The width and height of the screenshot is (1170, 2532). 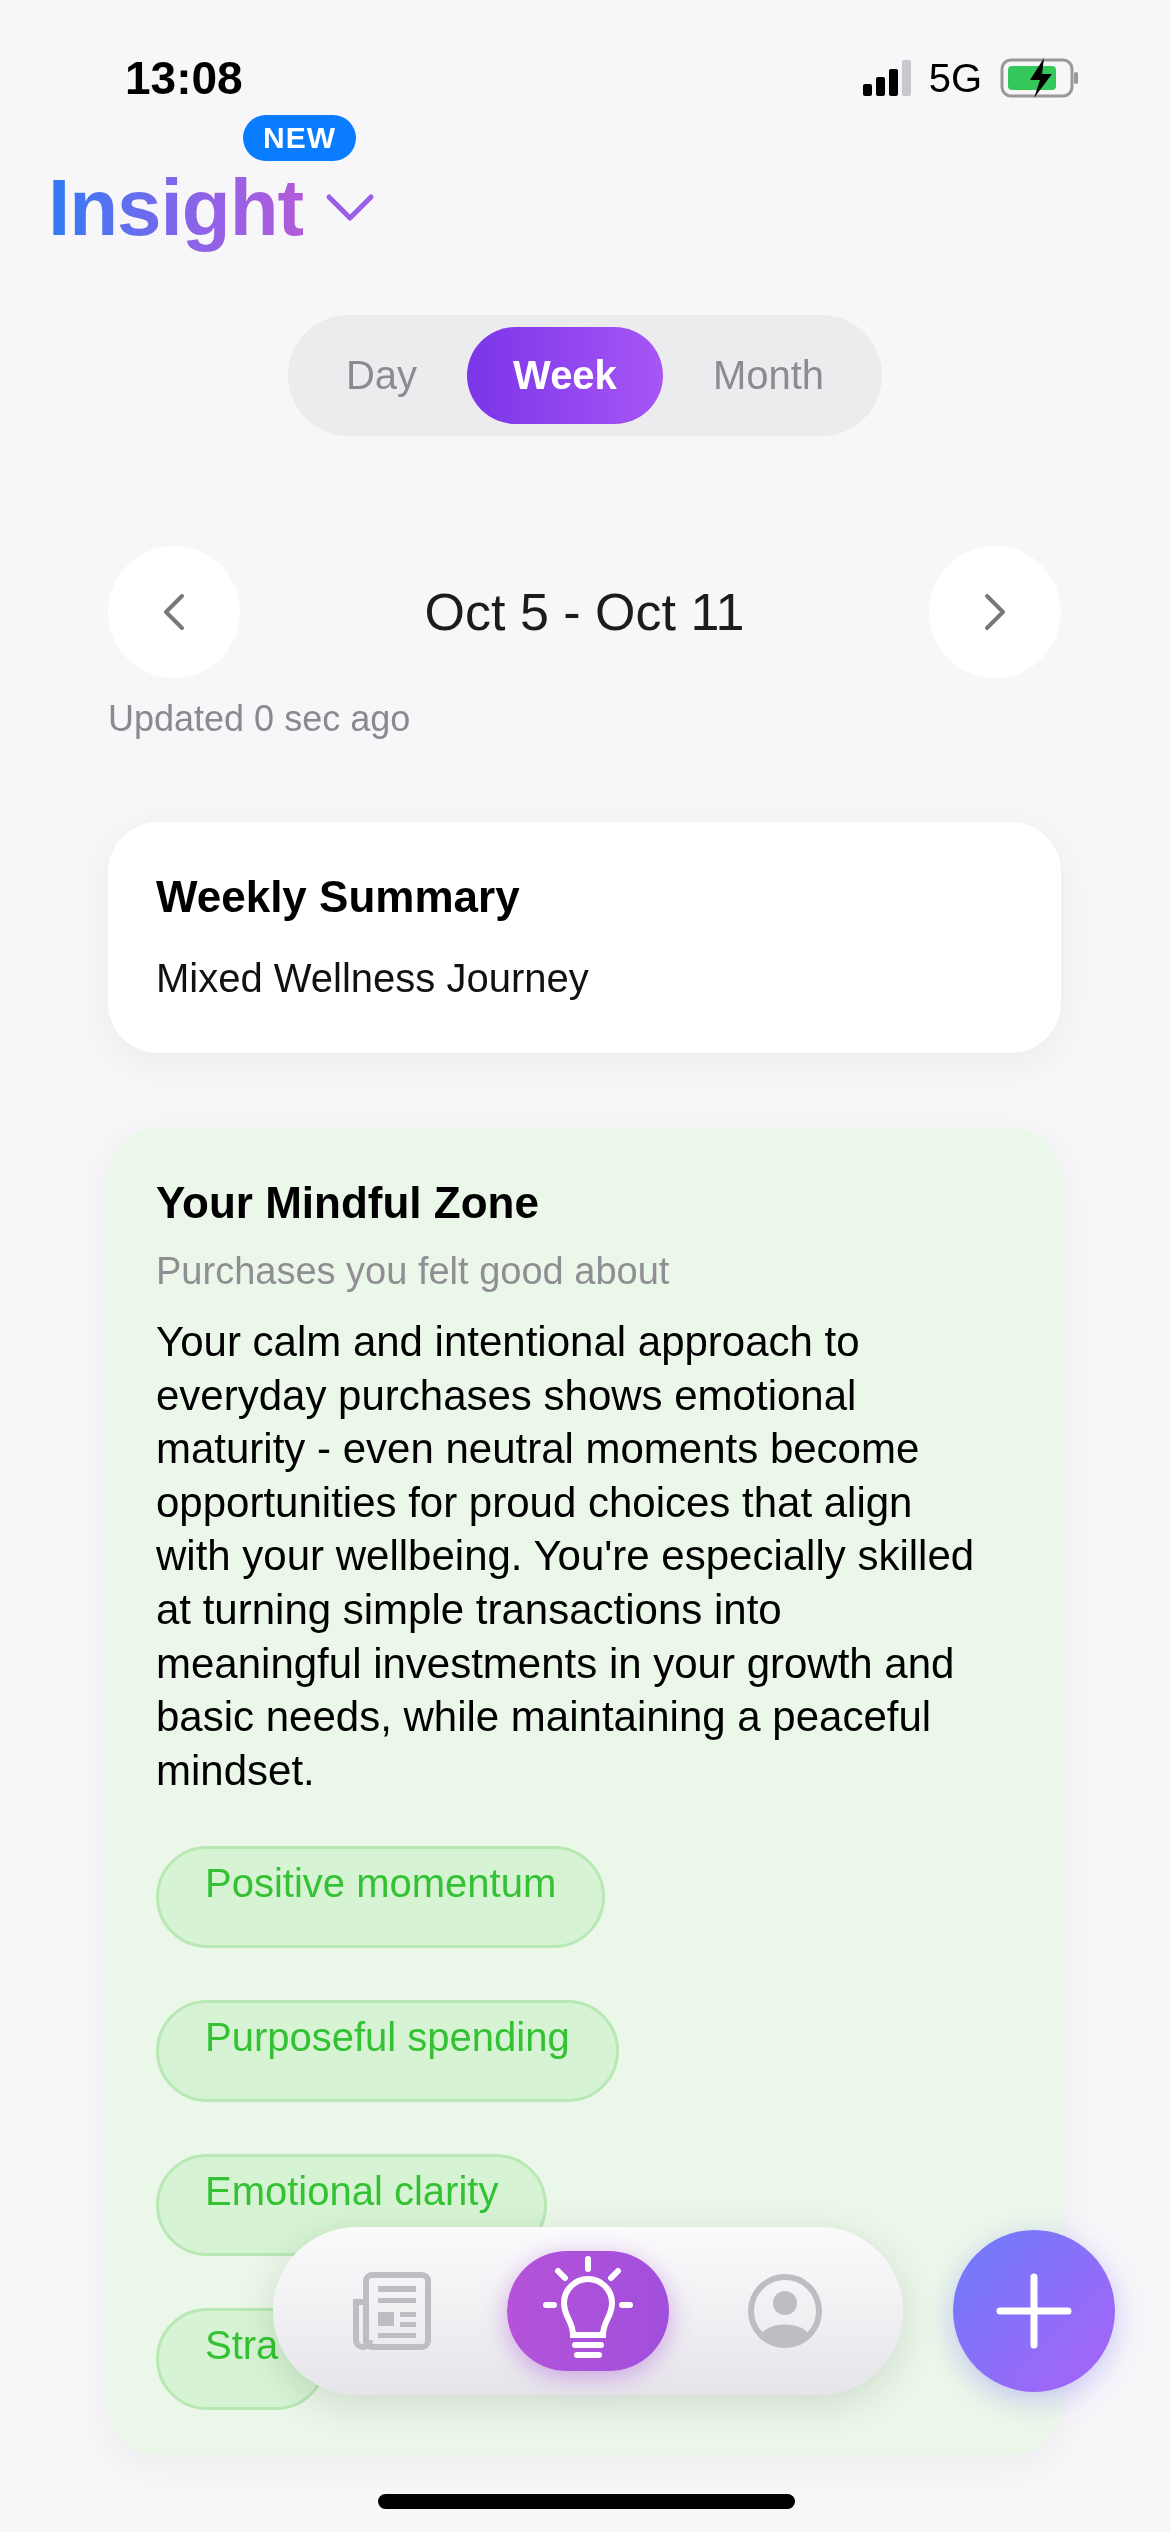 I want to click on newspaper-icon, so click(x=391, y=2311).